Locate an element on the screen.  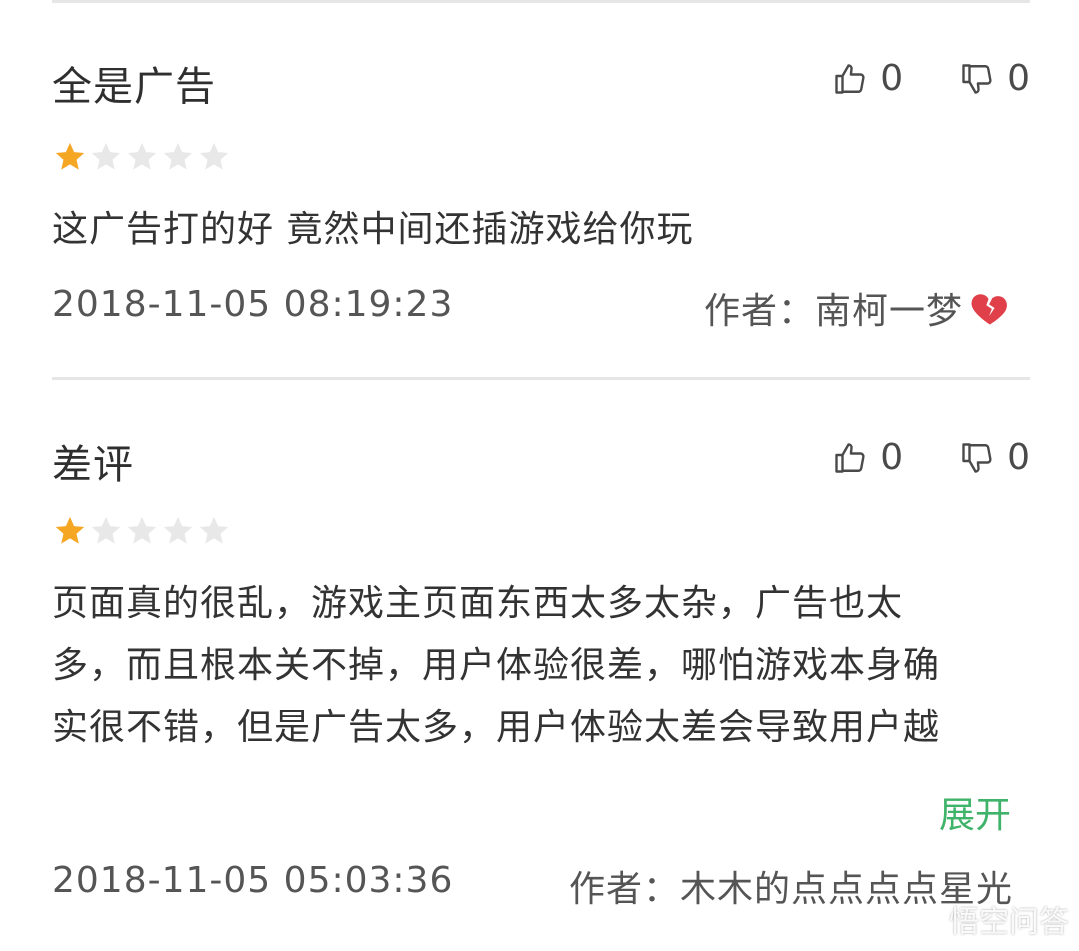
review-body-line: 多，而且根本关不掉，用户体验很差，哪怕游戏本身确 is located at coordinates (496, 665).